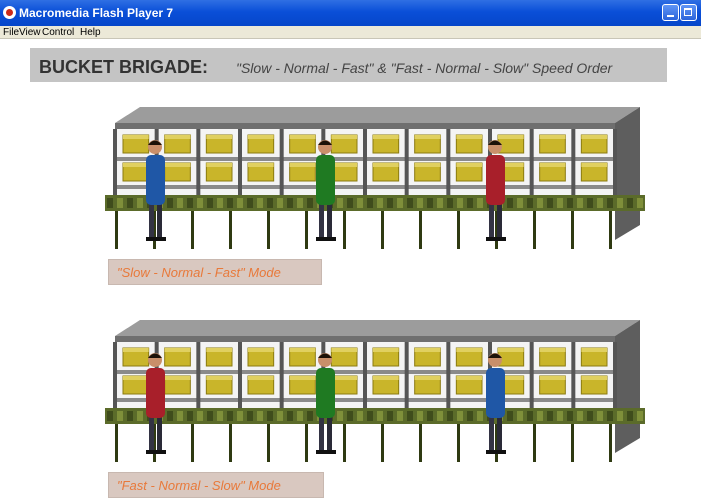 This screenshot has width=701, height=498. What do you see at coordinates (350, 32) in the screenshot?
I see `menu-bar: File View Control Help` at bounding box center [350, 32].